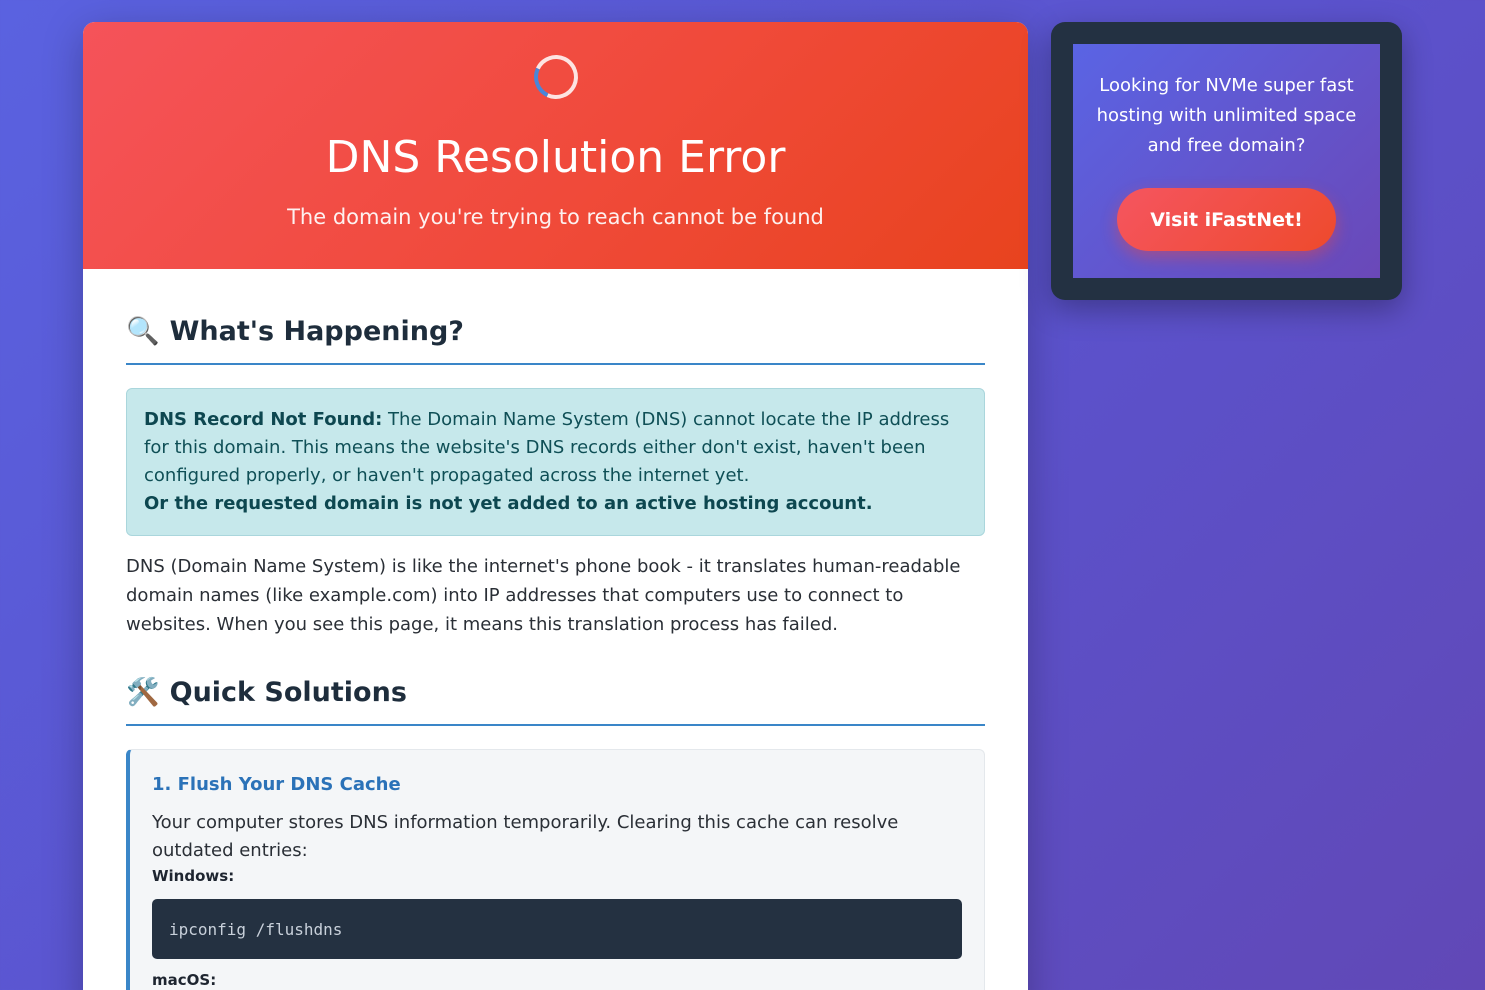  I want to click on section-heading-whats-happening: 🔍 What's Happening?, so click(555, 340).